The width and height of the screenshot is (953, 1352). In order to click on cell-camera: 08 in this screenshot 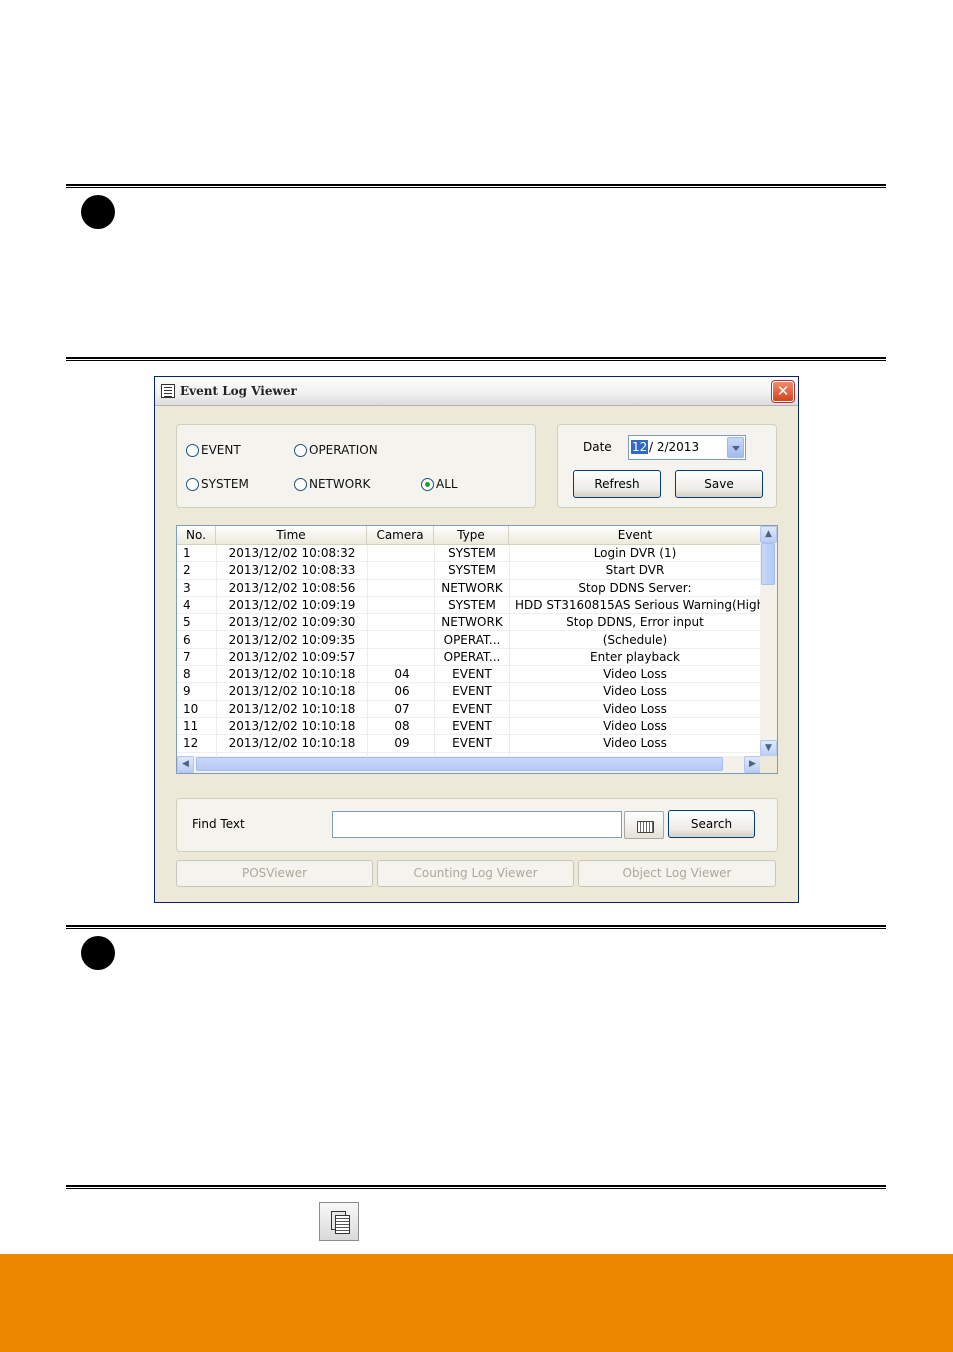, I will do `click(402, 726)`.